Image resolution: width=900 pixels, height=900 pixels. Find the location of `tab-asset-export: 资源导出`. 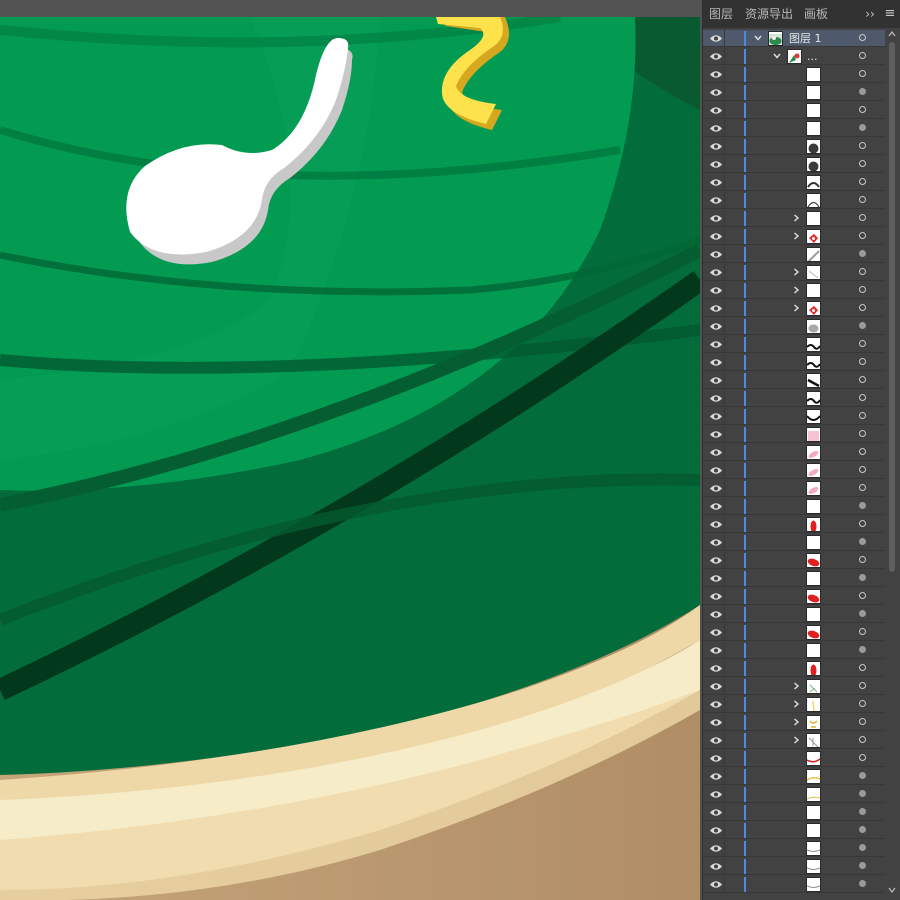

tab-asset-export: 资源导出 is located at coordinates (769, 14).